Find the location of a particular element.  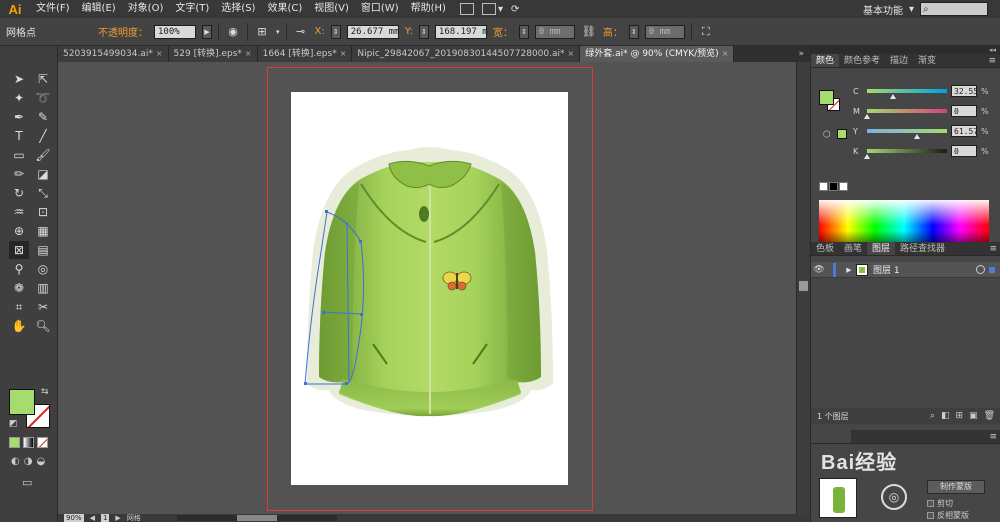

menu-file: 文件(F) is located at coordinates (53, 9).